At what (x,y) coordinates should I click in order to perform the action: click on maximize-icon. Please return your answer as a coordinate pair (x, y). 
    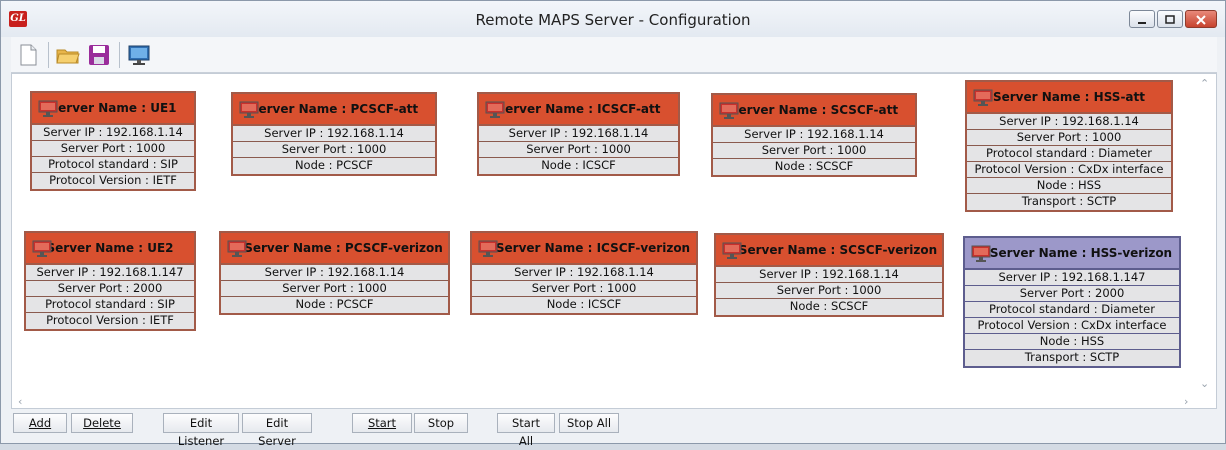
    Looking at the image, I should click on (1170, 19).